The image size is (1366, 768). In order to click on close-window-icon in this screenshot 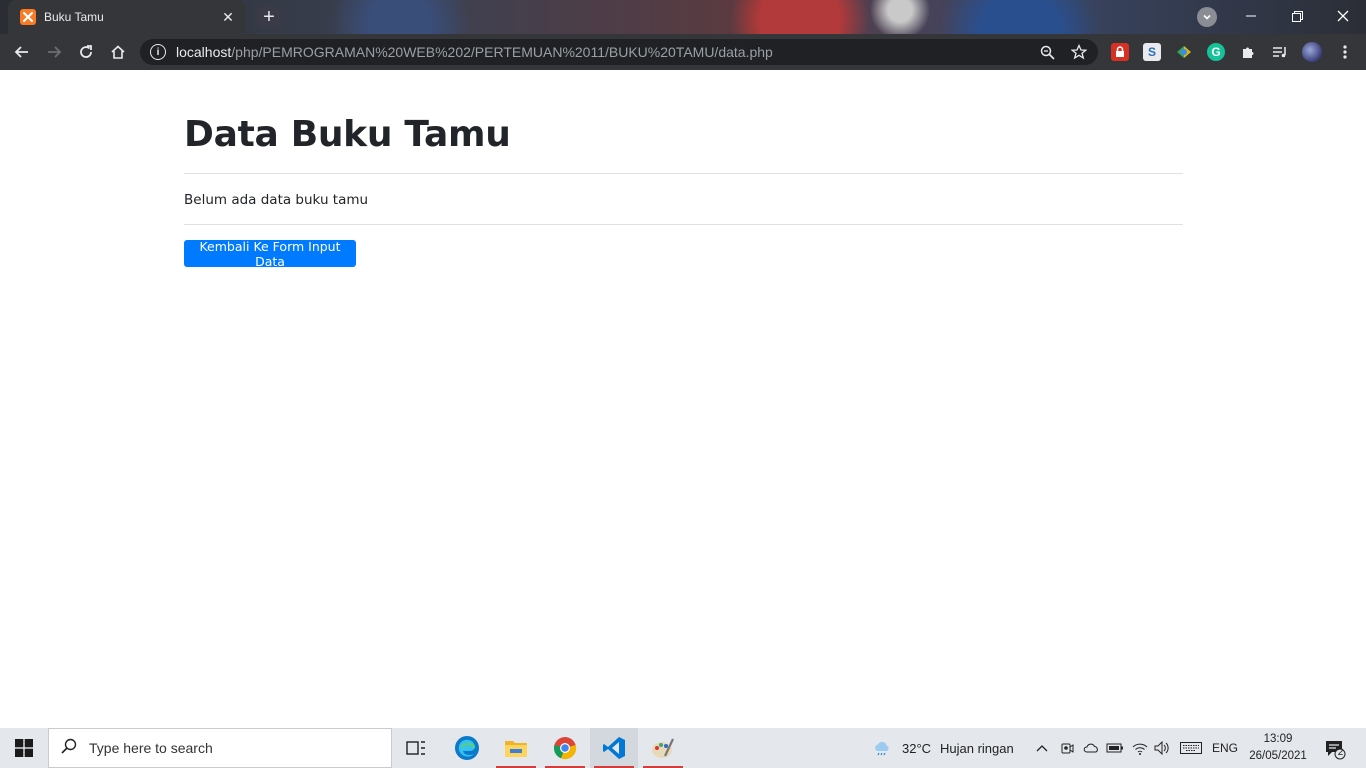, I will do `click(1343, 16)`.